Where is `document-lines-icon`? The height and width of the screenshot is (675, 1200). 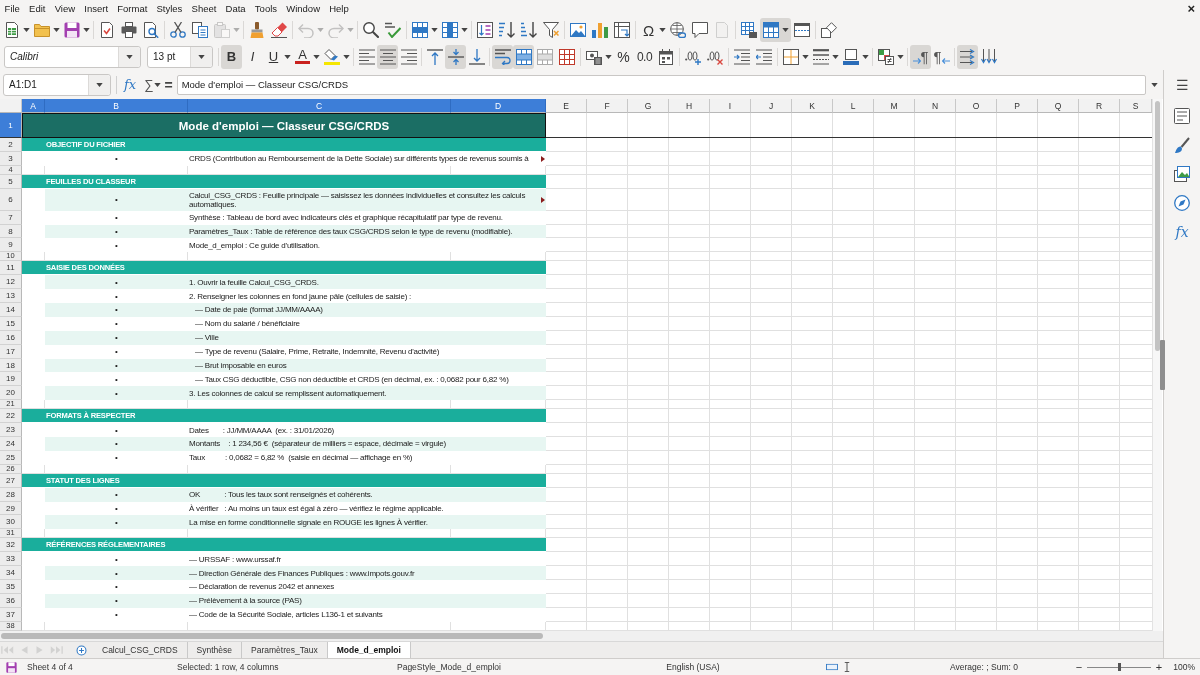
document-lines-icon is located at coordinates (1182, 116).